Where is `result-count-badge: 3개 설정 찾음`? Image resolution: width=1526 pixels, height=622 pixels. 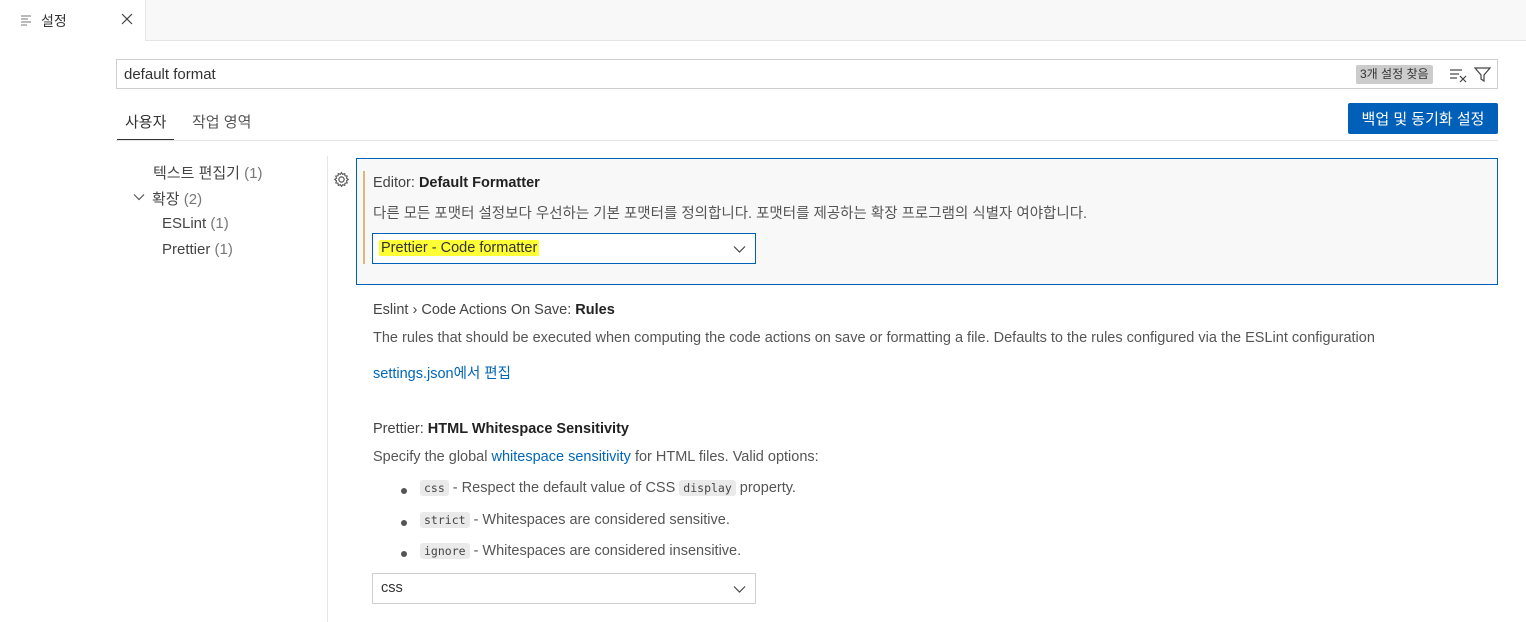 result-count-badge: 3개 설정 찾음 is located at coordinates (1394, 74).